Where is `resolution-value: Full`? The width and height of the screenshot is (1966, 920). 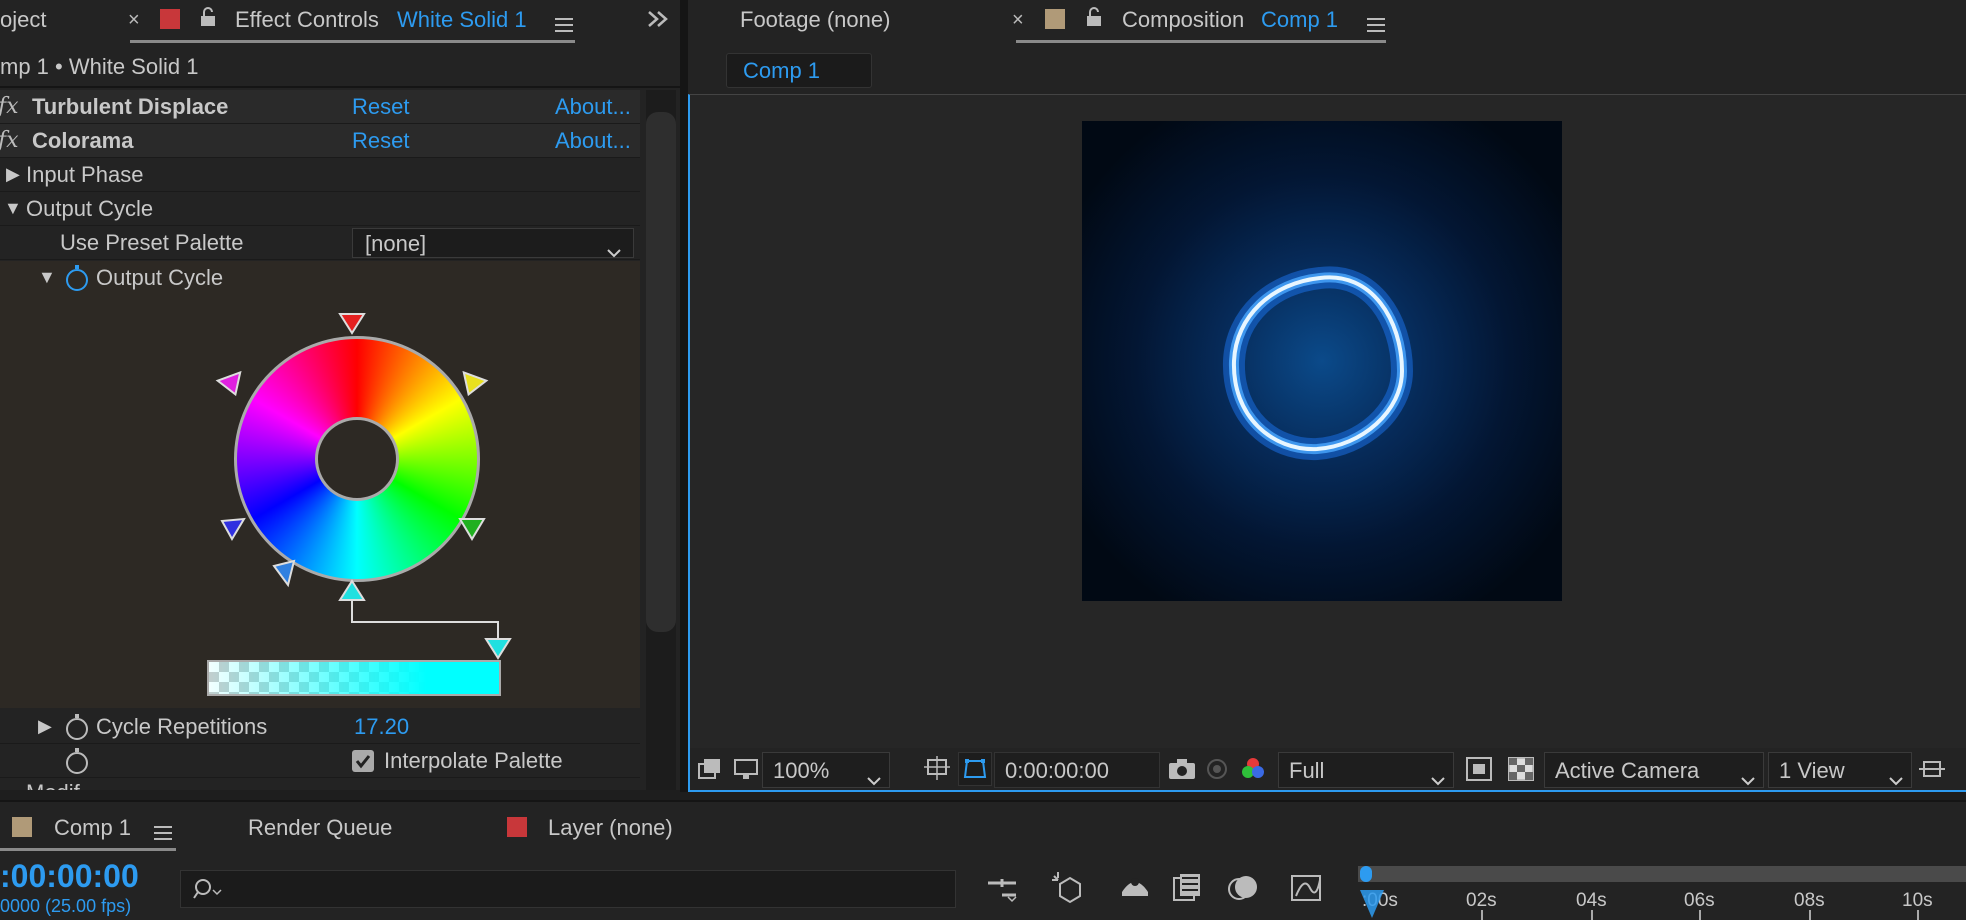 resolution-value: Full is located at coordinates (1307, 770).